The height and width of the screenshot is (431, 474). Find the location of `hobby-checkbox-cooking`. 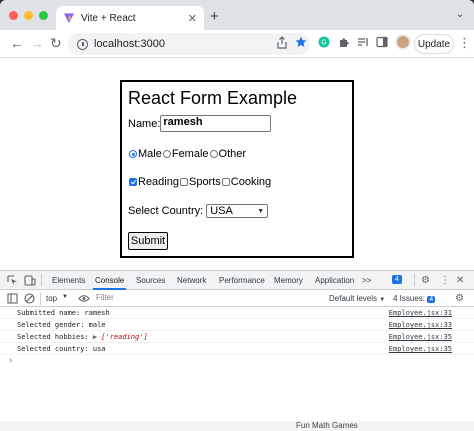

hobby-checkbox-cooking is located at coordinates (225, 182).